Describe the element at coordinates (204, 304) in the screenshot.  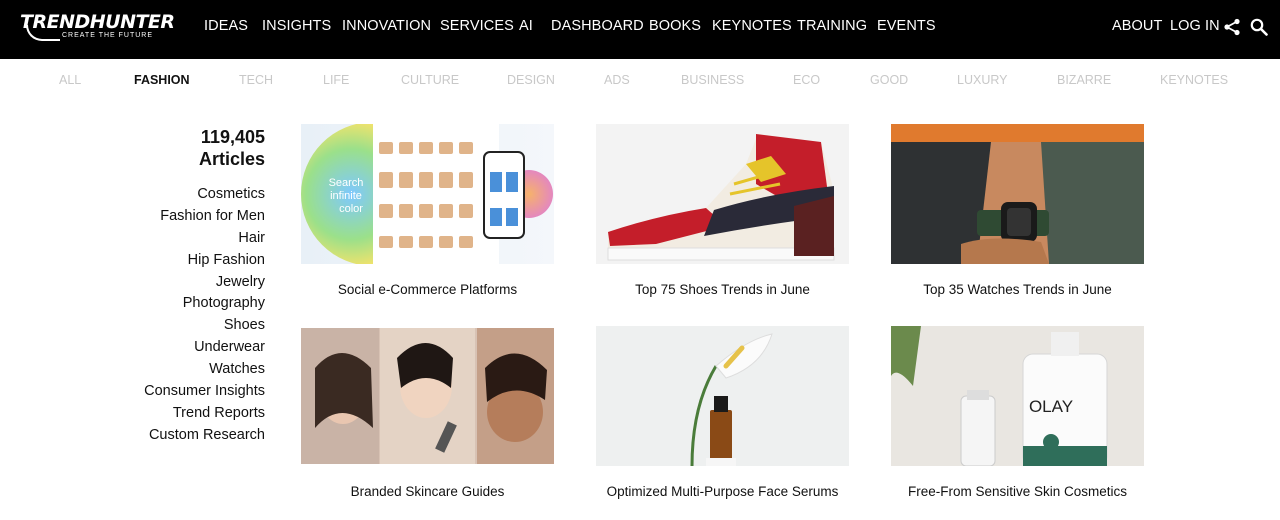
I see `sidebar-link-photography: Photography` at that location.